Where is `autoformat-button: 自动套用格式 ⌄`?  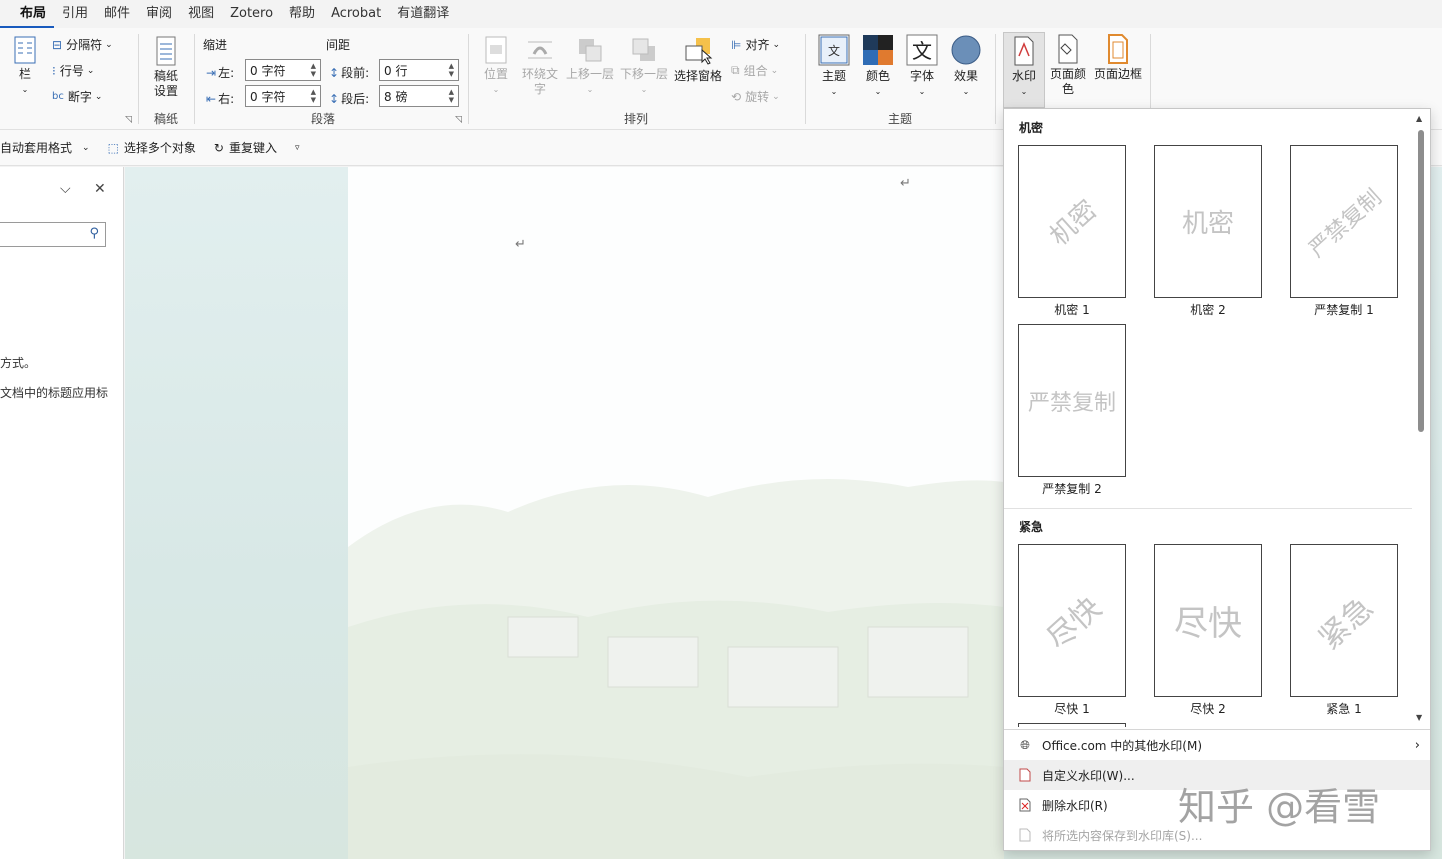
autoformat-button: 自动套用格式 ⌄ is located at coordinates (45, 147).